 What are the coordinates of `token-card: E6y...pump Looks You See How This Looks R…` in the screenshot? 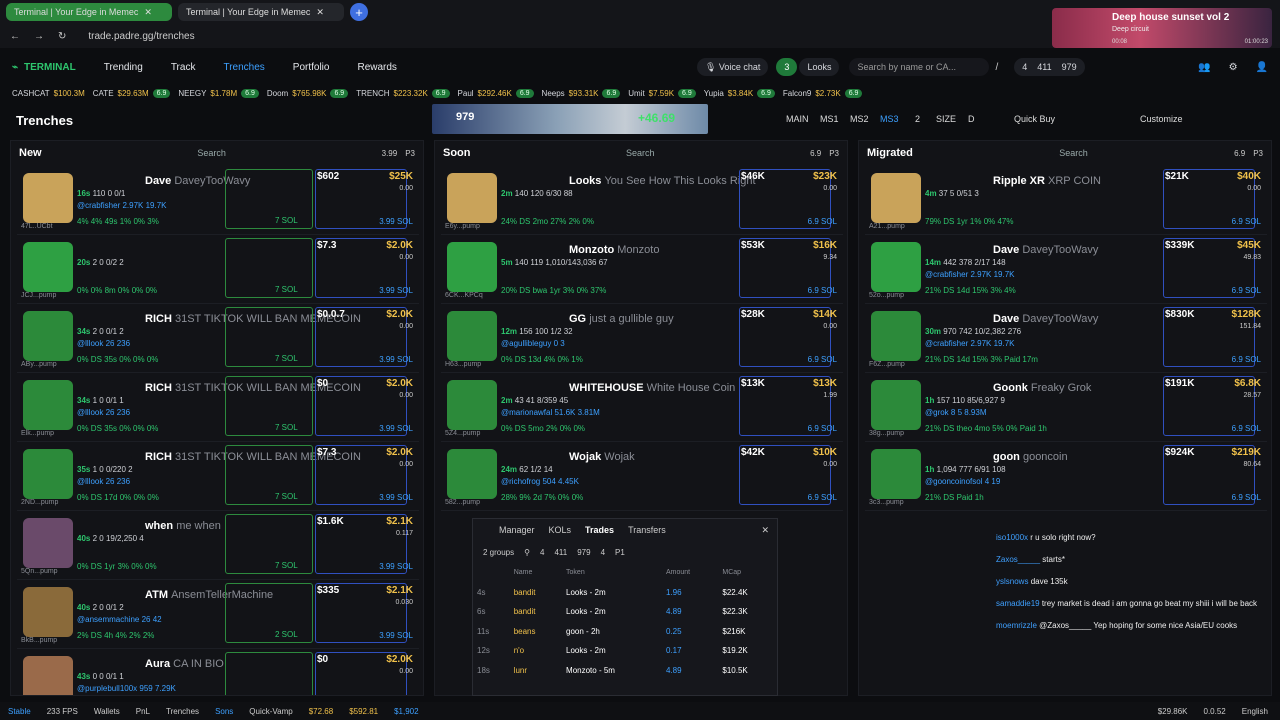 It's located at (642, 202).